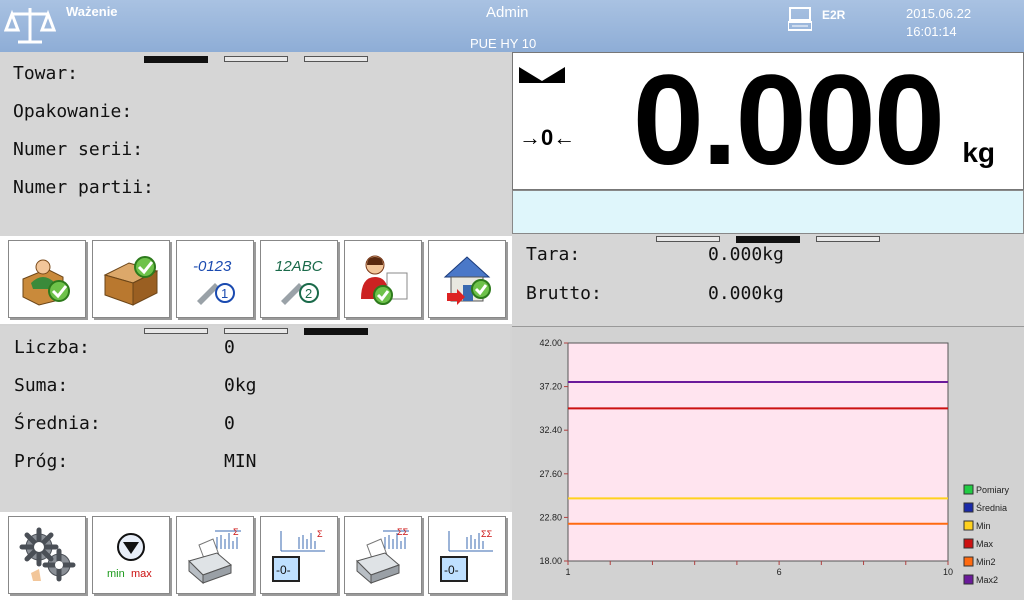  What do you see at coordinates (550, 387) in the screenshot?
I see `y-tick-label: 37.20` at bounding box center [550, 387].